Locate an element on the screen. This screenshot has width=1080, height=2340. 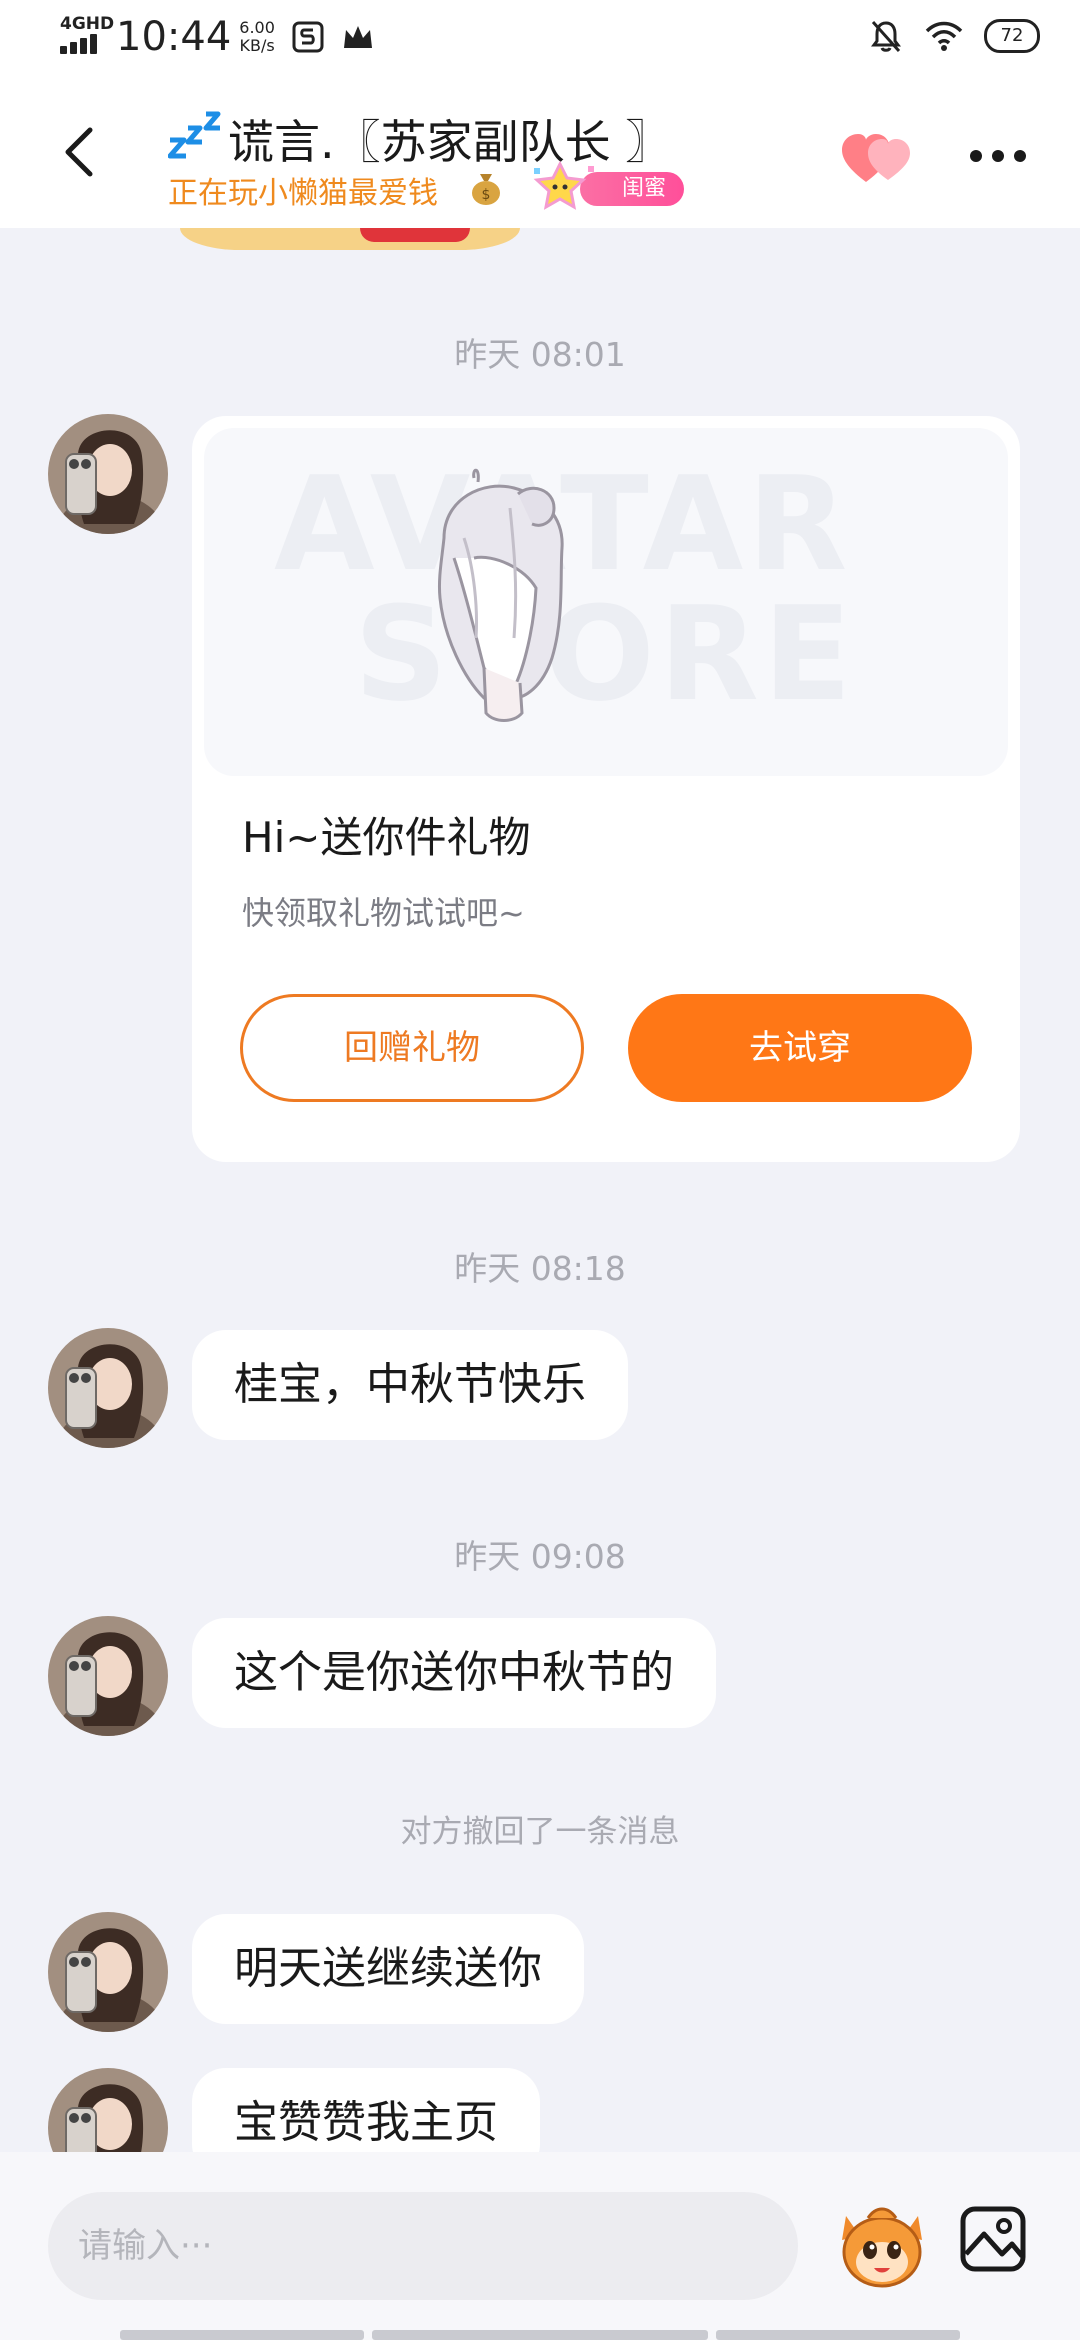
signal-icon: 4GHD is located at coordinates (87, 37).